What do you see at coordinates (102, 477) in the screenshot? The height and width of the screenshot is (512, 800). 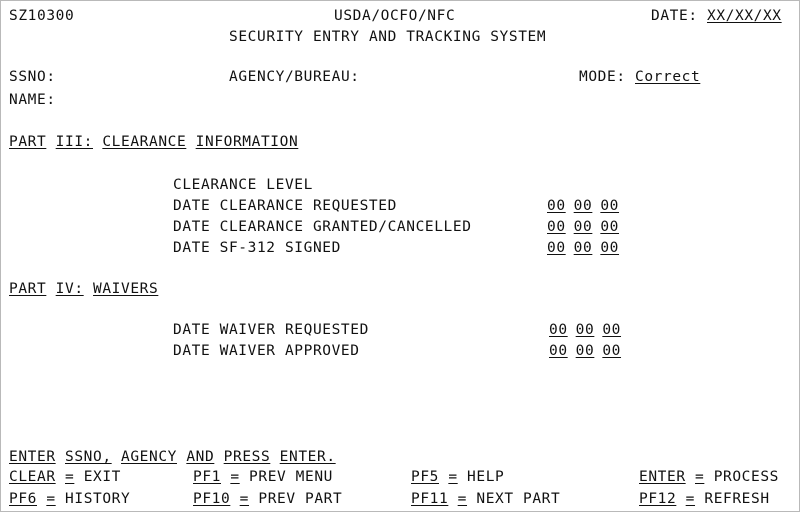 I see `function-key-action: EXIT` at bounding box center [102, 477].